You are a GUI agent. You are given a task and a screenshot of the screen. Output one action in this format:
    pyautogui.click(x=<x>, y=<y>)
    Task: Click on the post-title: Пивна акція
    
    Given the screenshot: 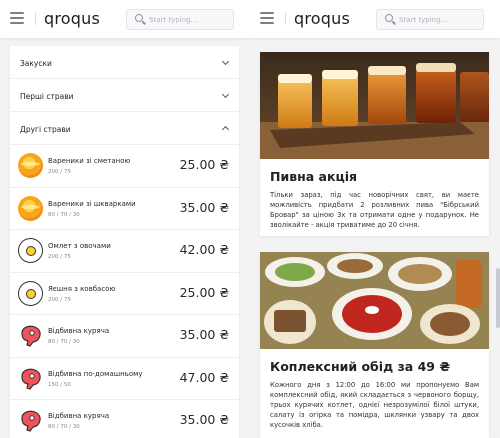 What is the action you would take?
    pyautogui.click(x=314, y=176)
    